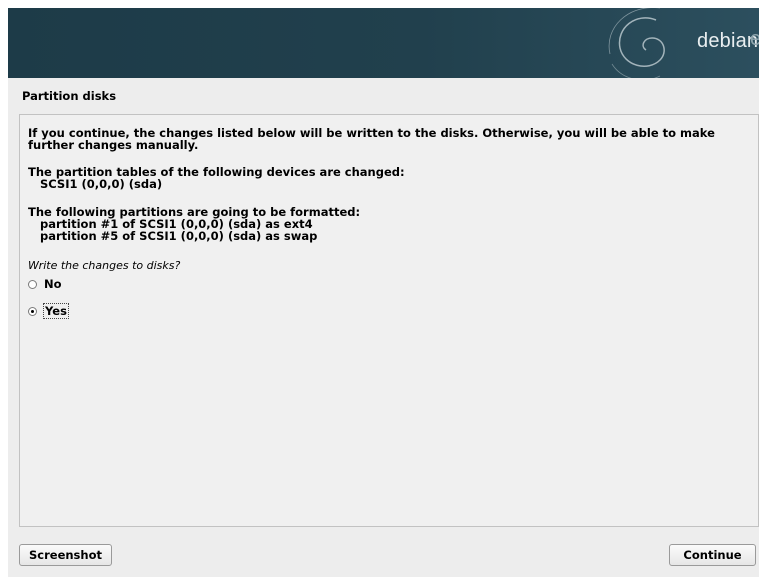 The width and height of the screenshot is (759, 577). What do you see at coordinates (32, 311) in the screenshot?
I see `radio-yes` at bounding box center [32, 311].